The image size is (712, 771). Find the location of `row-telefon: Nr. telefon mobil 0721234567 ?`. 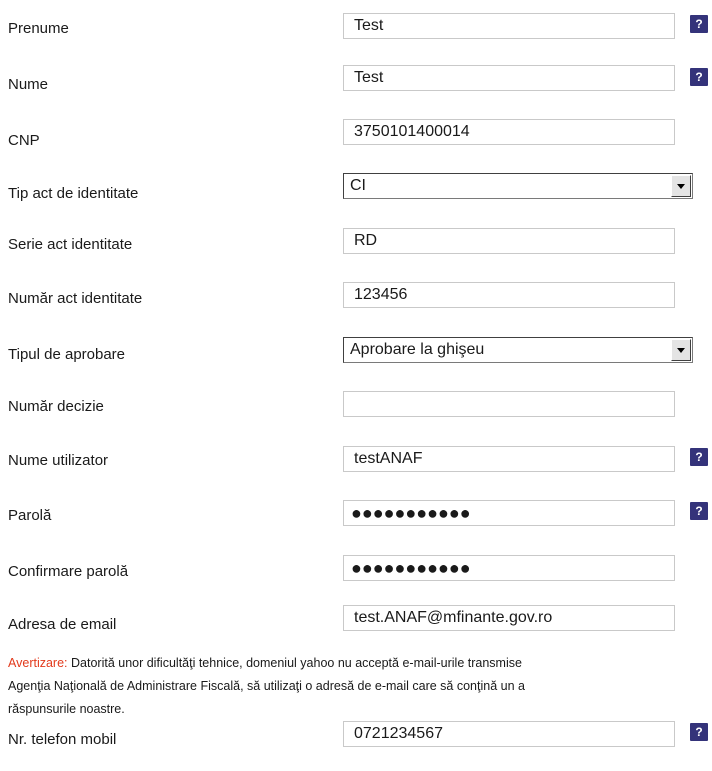

row-telefon: Nr. telefon mobil 0721234567 ? is located at coordinates (356, 736).